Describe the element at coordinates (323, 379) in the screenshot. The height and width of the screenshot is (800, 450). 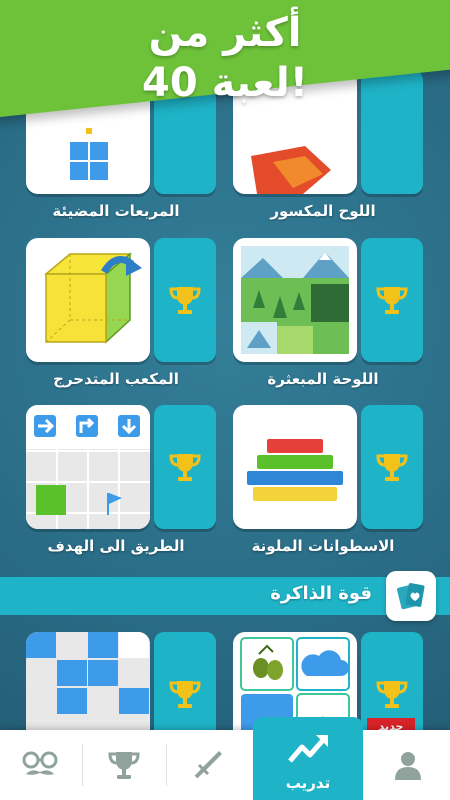
I see `game-name: اللوحة المبعثرة` at that location.